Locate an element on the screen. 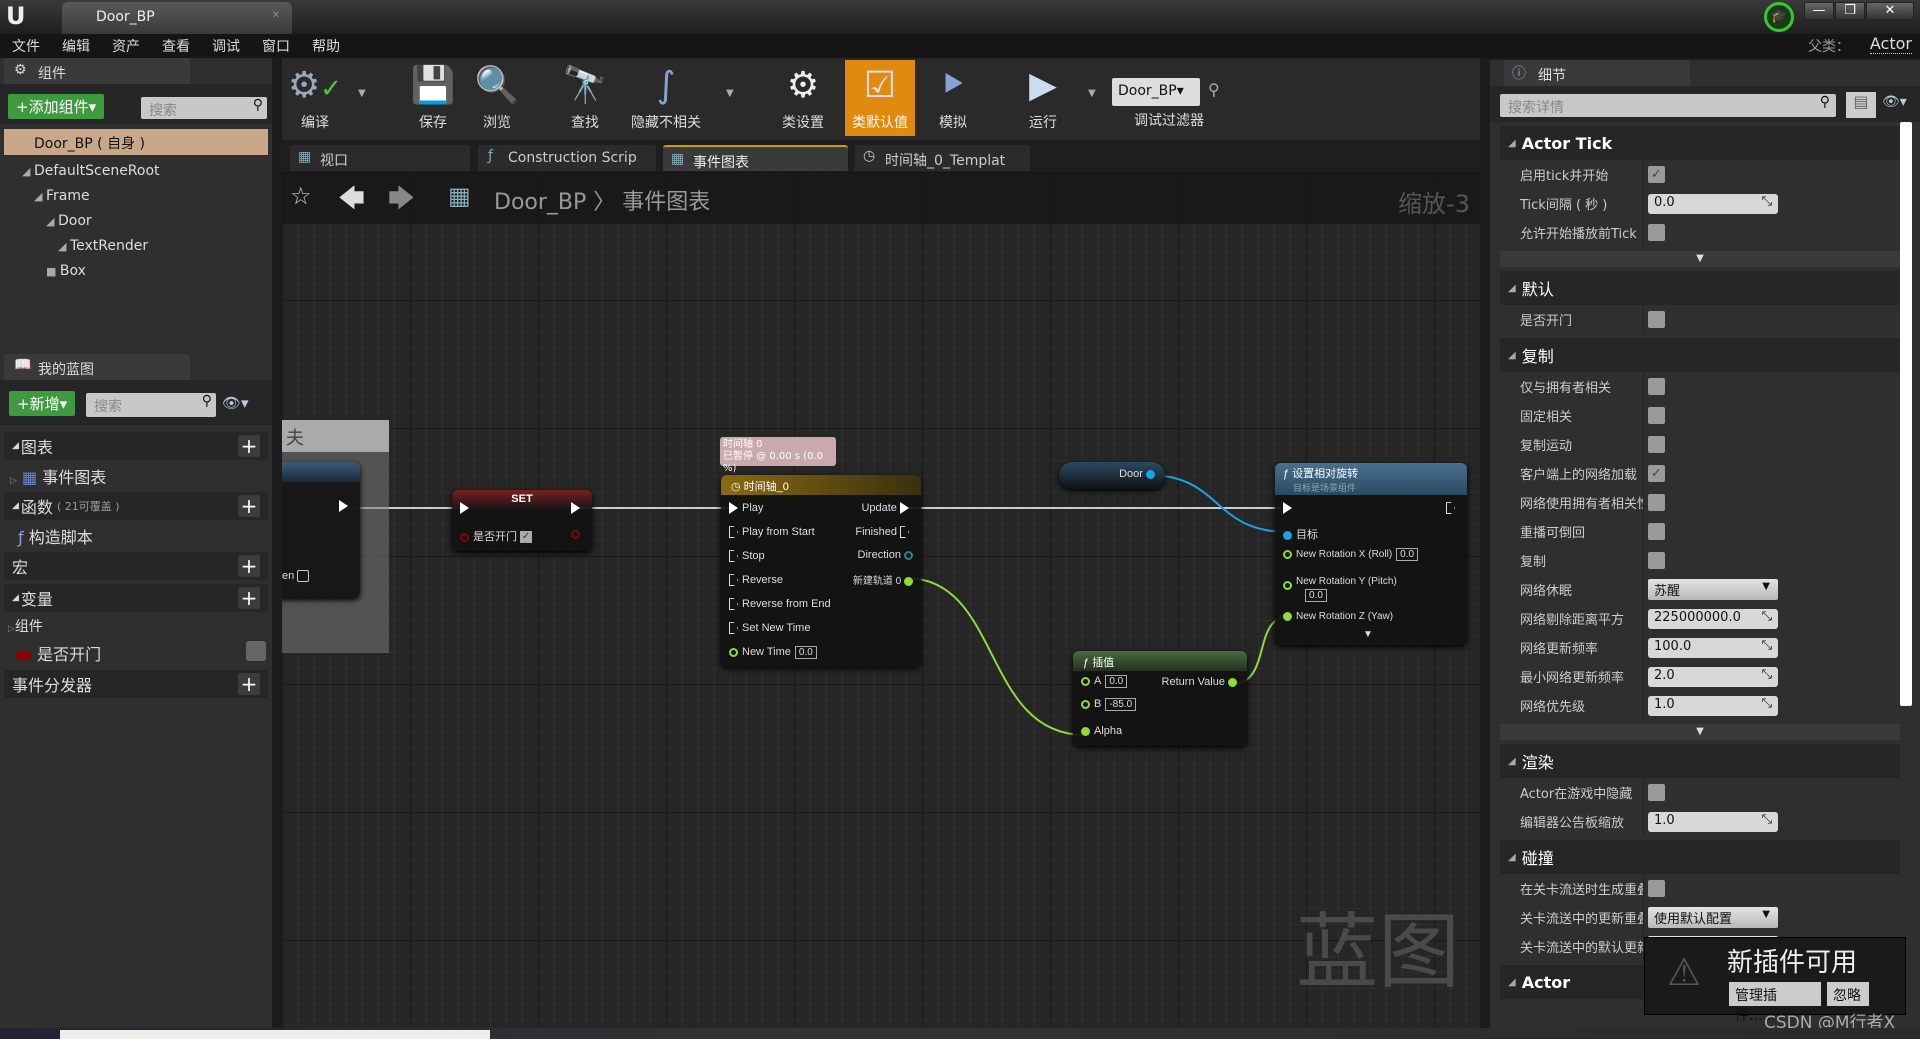 This screenshot has width=1920, height=1039. menu-item: 文件 is located at coordinates (26, 46).